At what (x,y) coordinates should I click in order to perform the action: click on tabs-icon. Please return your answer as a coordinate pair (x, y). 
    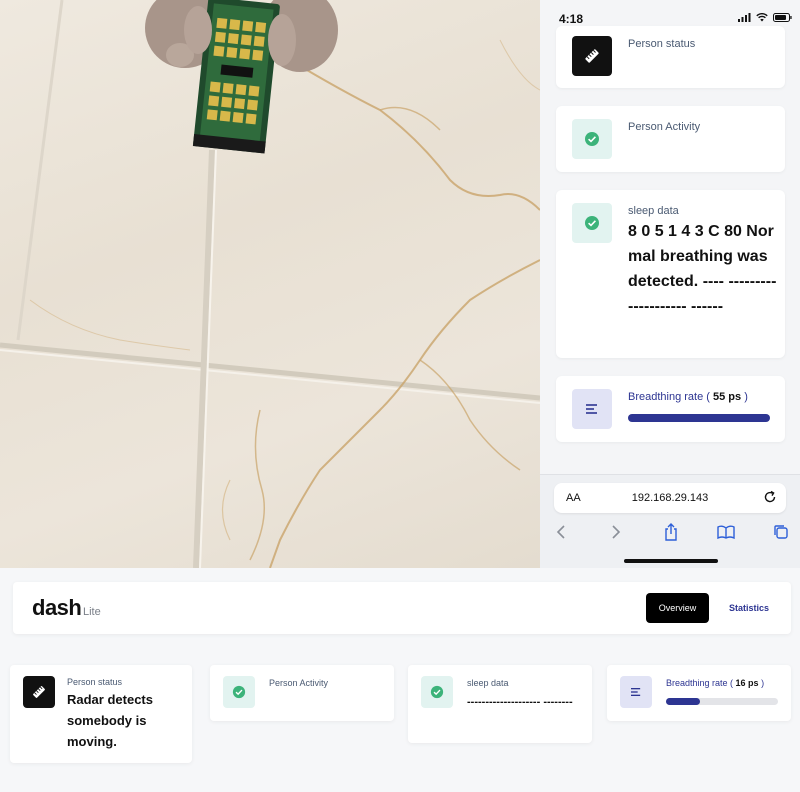
    Looking at the image, I should click on (781, 532).